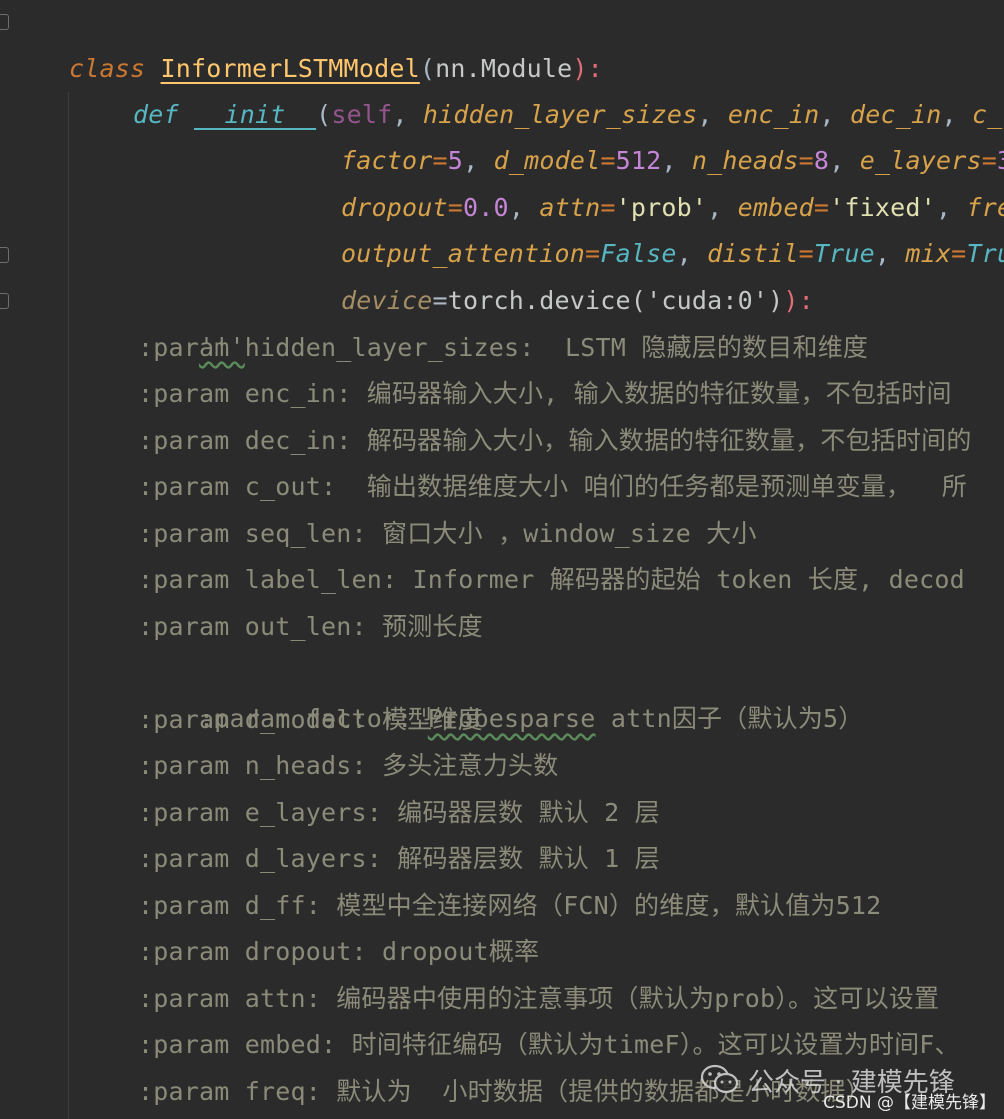  I want to click on wechat-icon, so click(720, 1080).